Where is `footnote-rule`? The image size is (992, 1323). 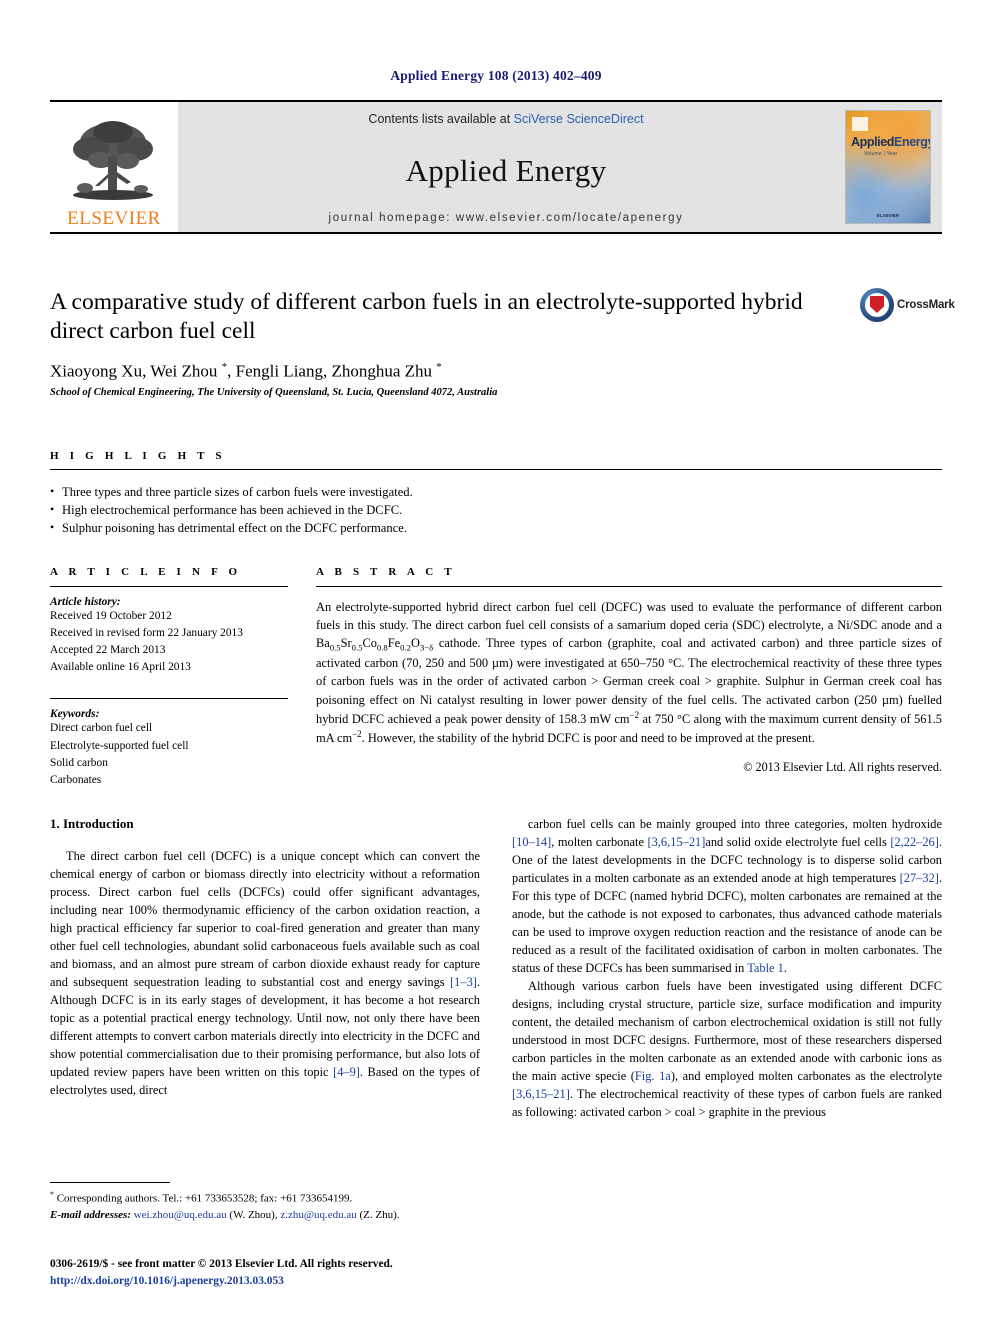
footnote-rule is located at coordinates (110, 1182).